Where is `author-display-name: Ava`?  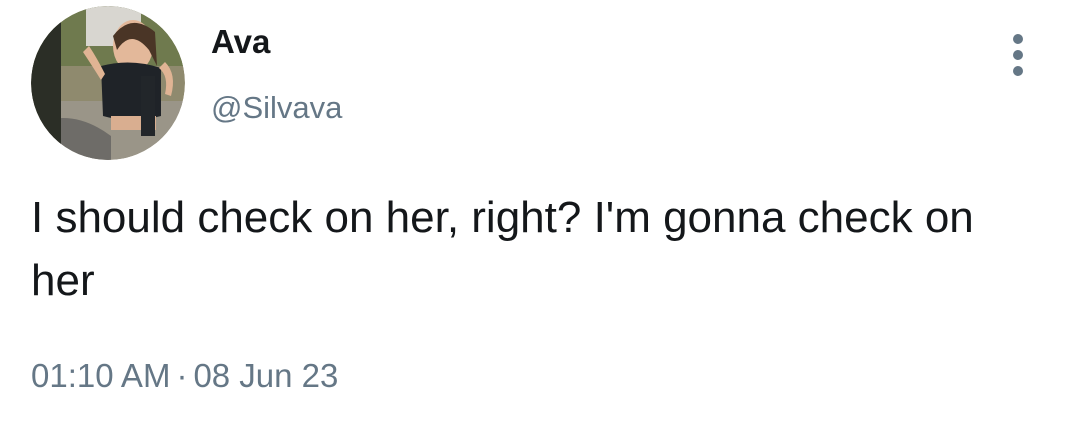 author-display-name: Ava is located at coordinates (240, 42).